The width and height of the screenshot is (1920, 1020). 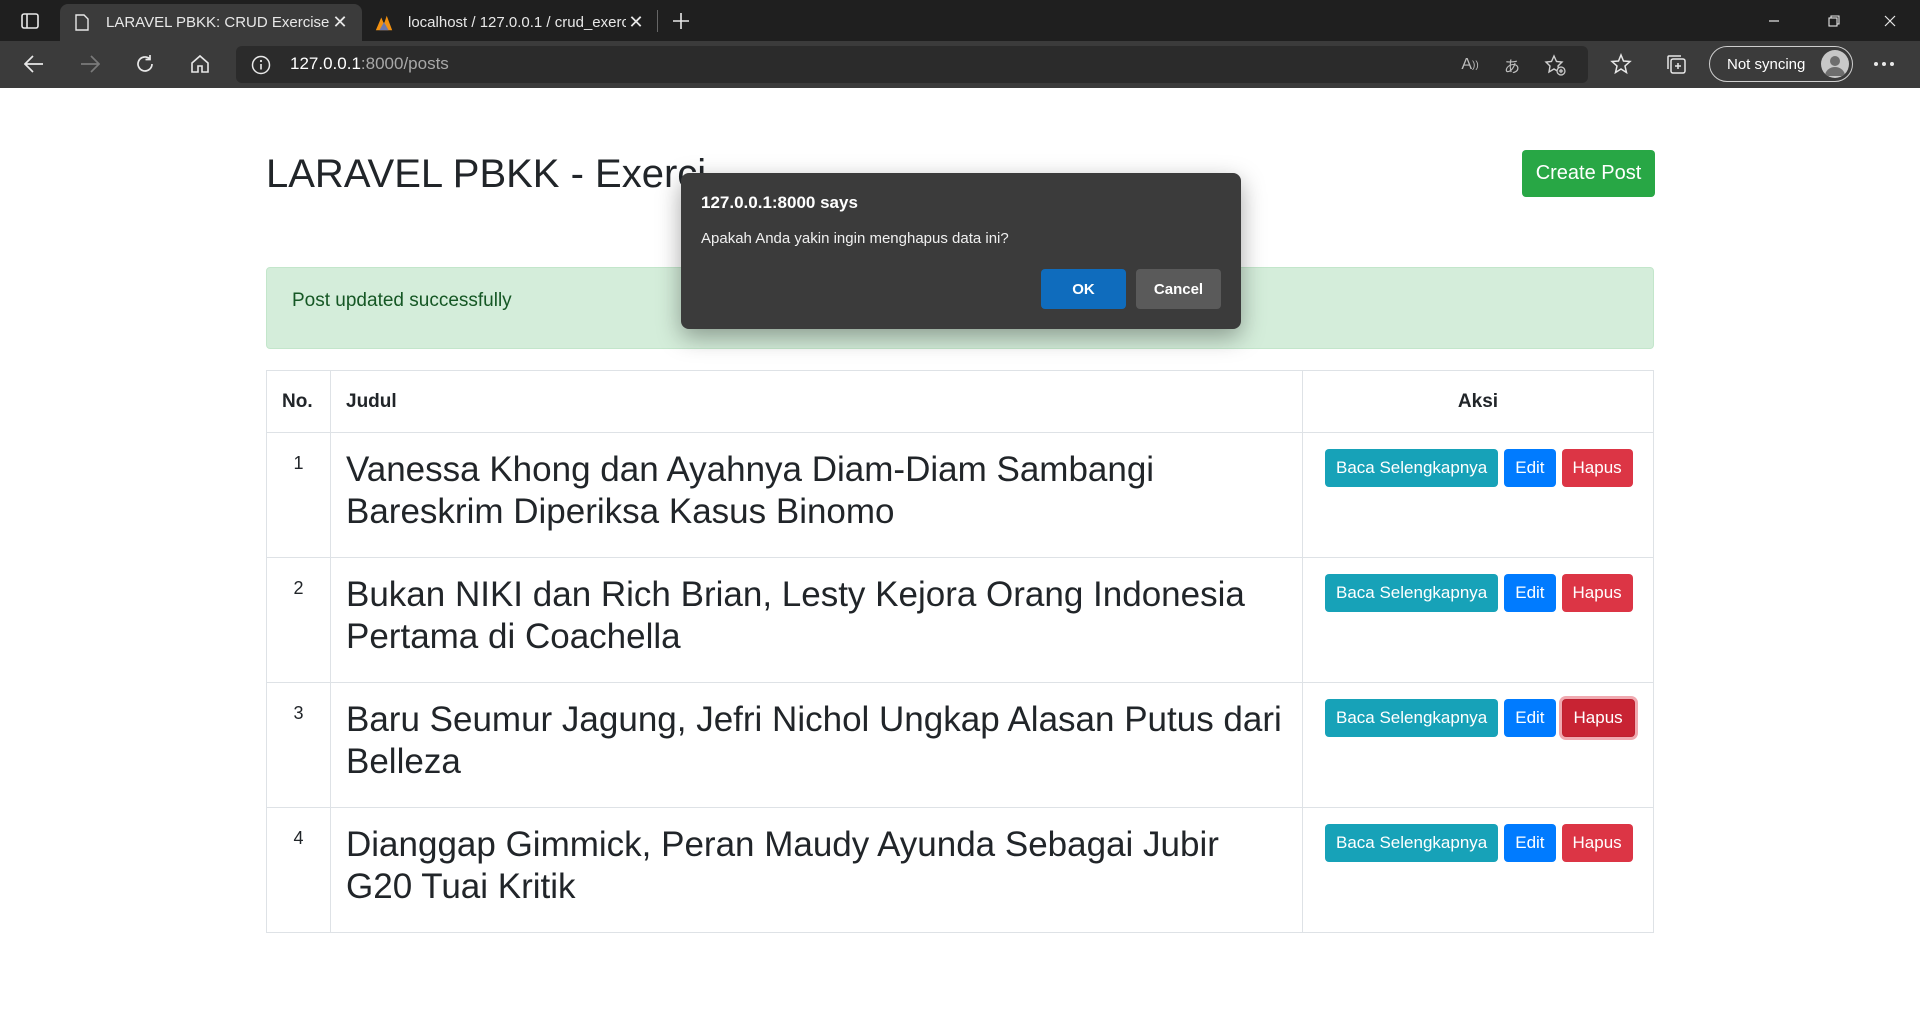 What do you see at coordinates (298, 745) in the screenshot?
I see `row-number: 3` at bounding box center [298, 745].